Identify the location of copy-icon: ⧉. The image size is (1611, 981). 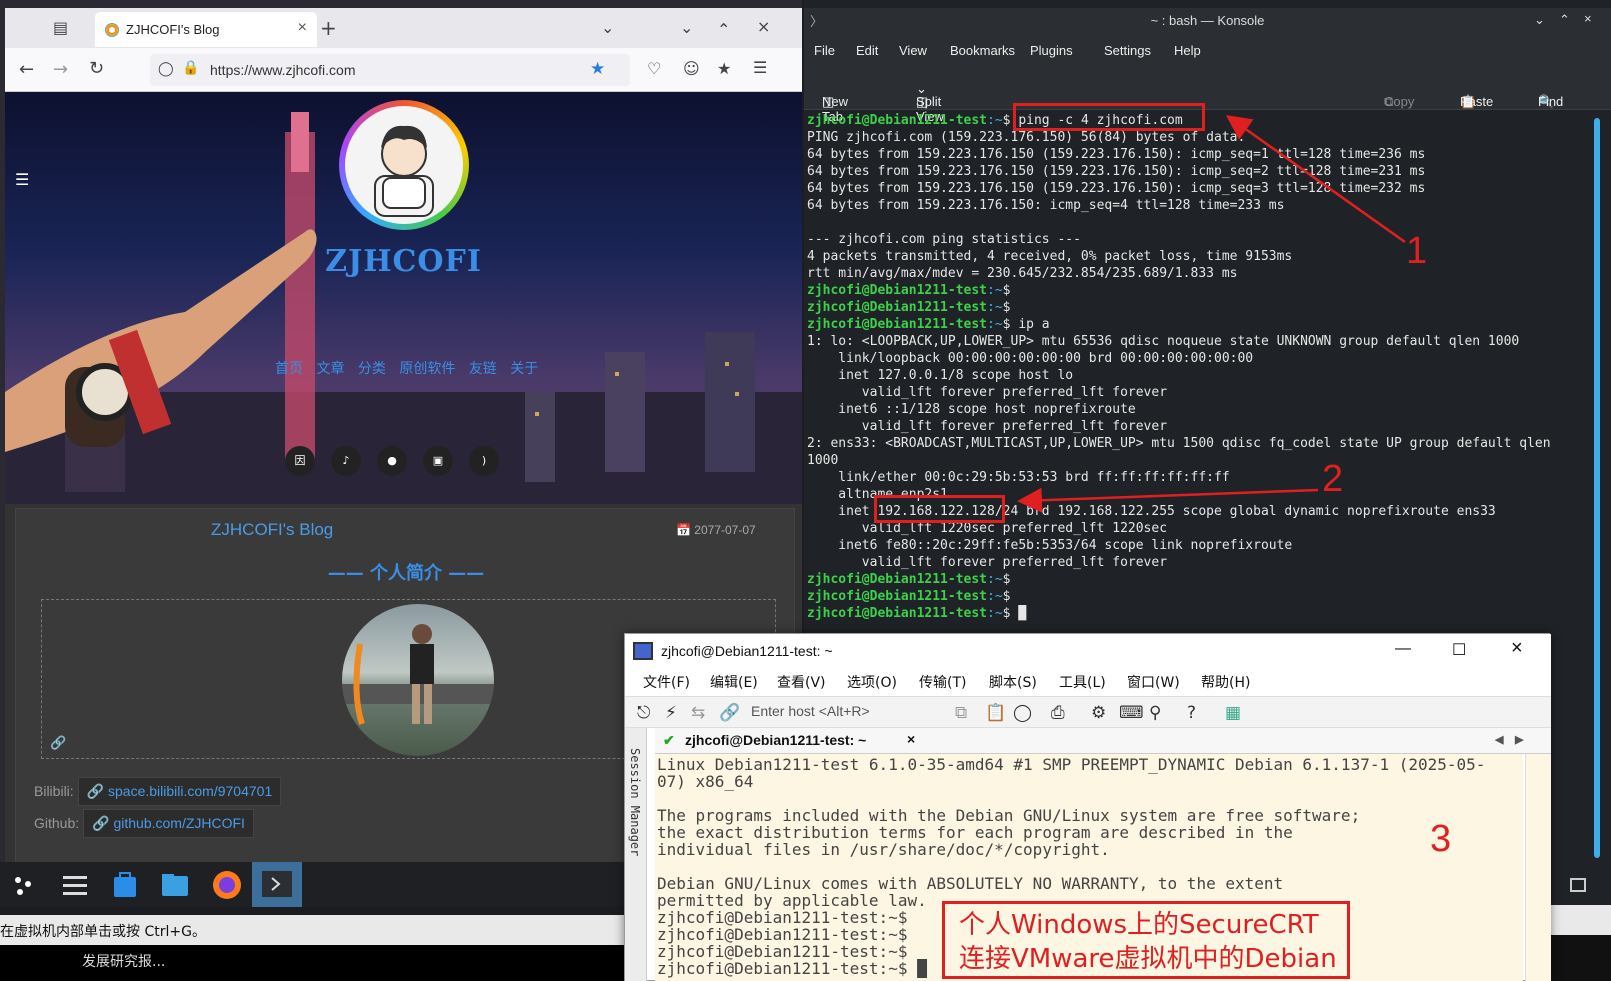
(961, 713).